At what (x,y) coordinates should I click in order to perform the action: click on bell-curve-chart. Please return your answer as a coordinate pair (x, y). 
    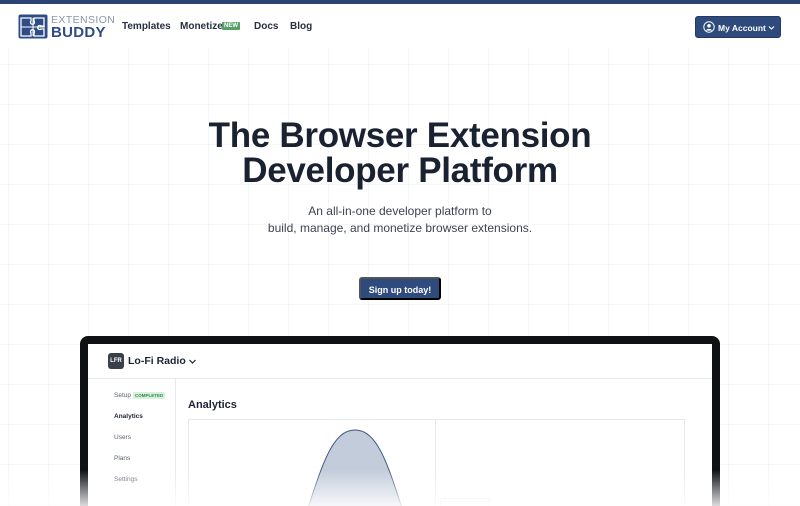
    Looking at the image, I should click on (355, 467).